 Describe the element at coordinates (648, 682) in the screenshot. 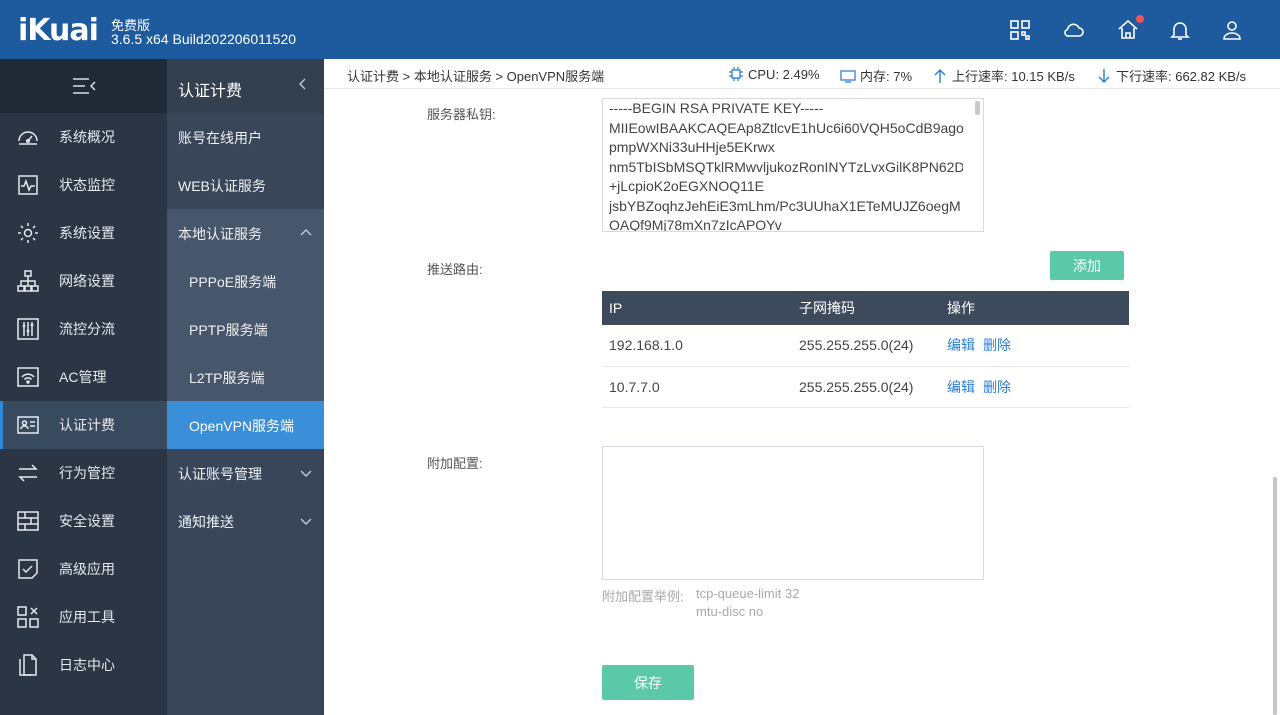

I see `save-button: 保存` at that location.